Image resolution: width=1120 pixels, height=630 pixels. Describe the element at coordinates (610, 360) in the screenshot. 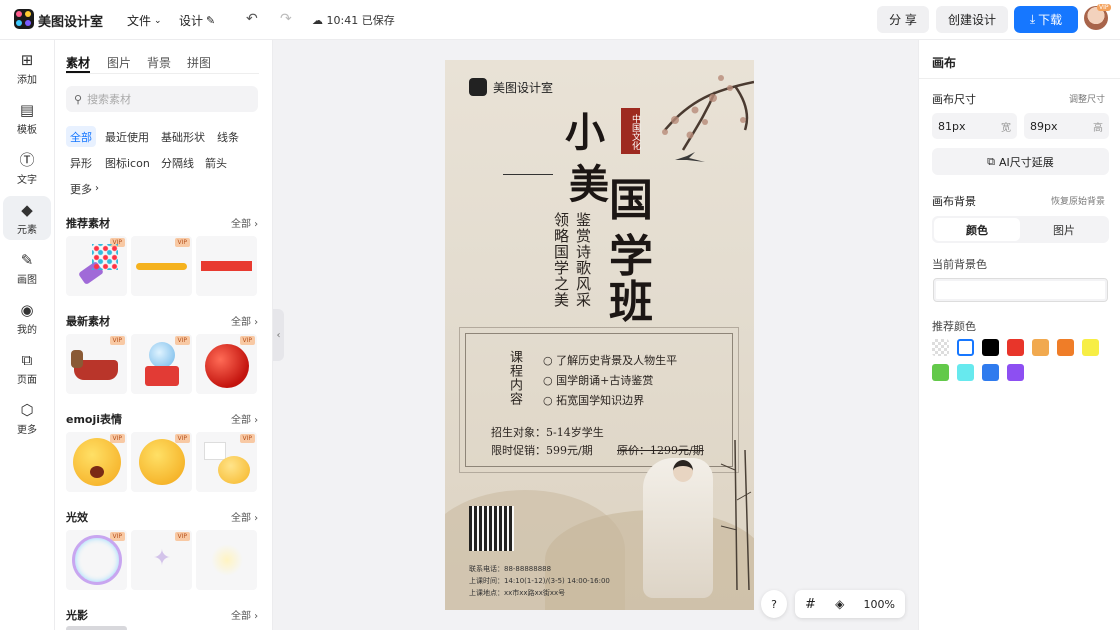

I see `course-item: ○ 了解历史背景及人物生平` at that location.